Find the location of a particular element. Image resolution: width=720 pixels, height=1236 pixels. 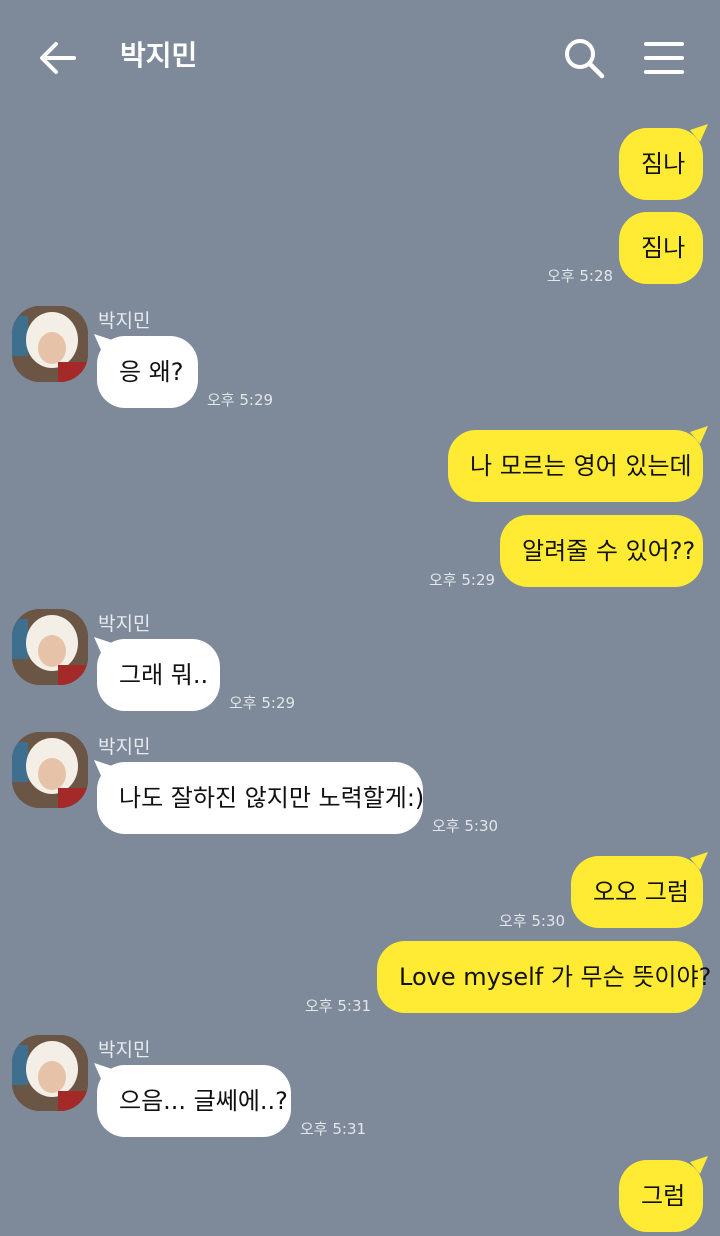

hamburger-menu-icon is located at coordinates (664, 58).